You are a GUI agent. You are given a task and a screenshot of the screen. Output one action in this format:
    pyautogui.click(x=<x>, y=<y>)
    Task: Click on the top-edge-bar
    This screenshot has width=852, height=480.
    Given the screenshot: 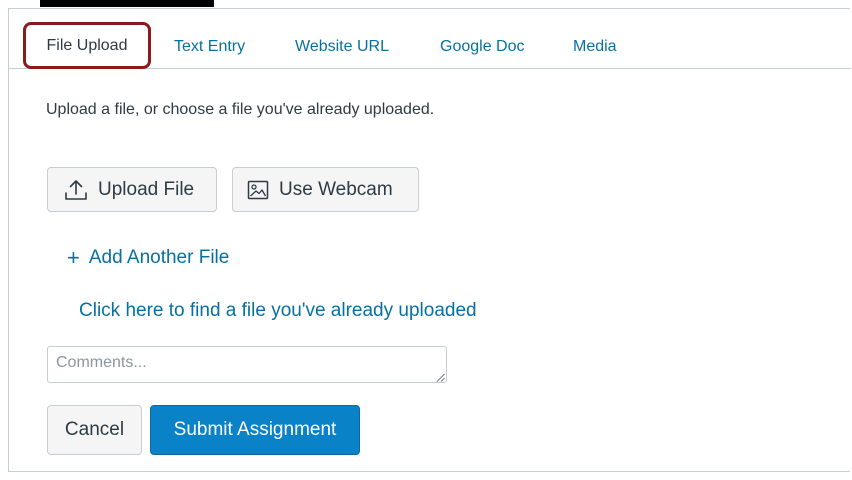 What is the action you would take?
    pyautogui.click(x=127, y=3)
    